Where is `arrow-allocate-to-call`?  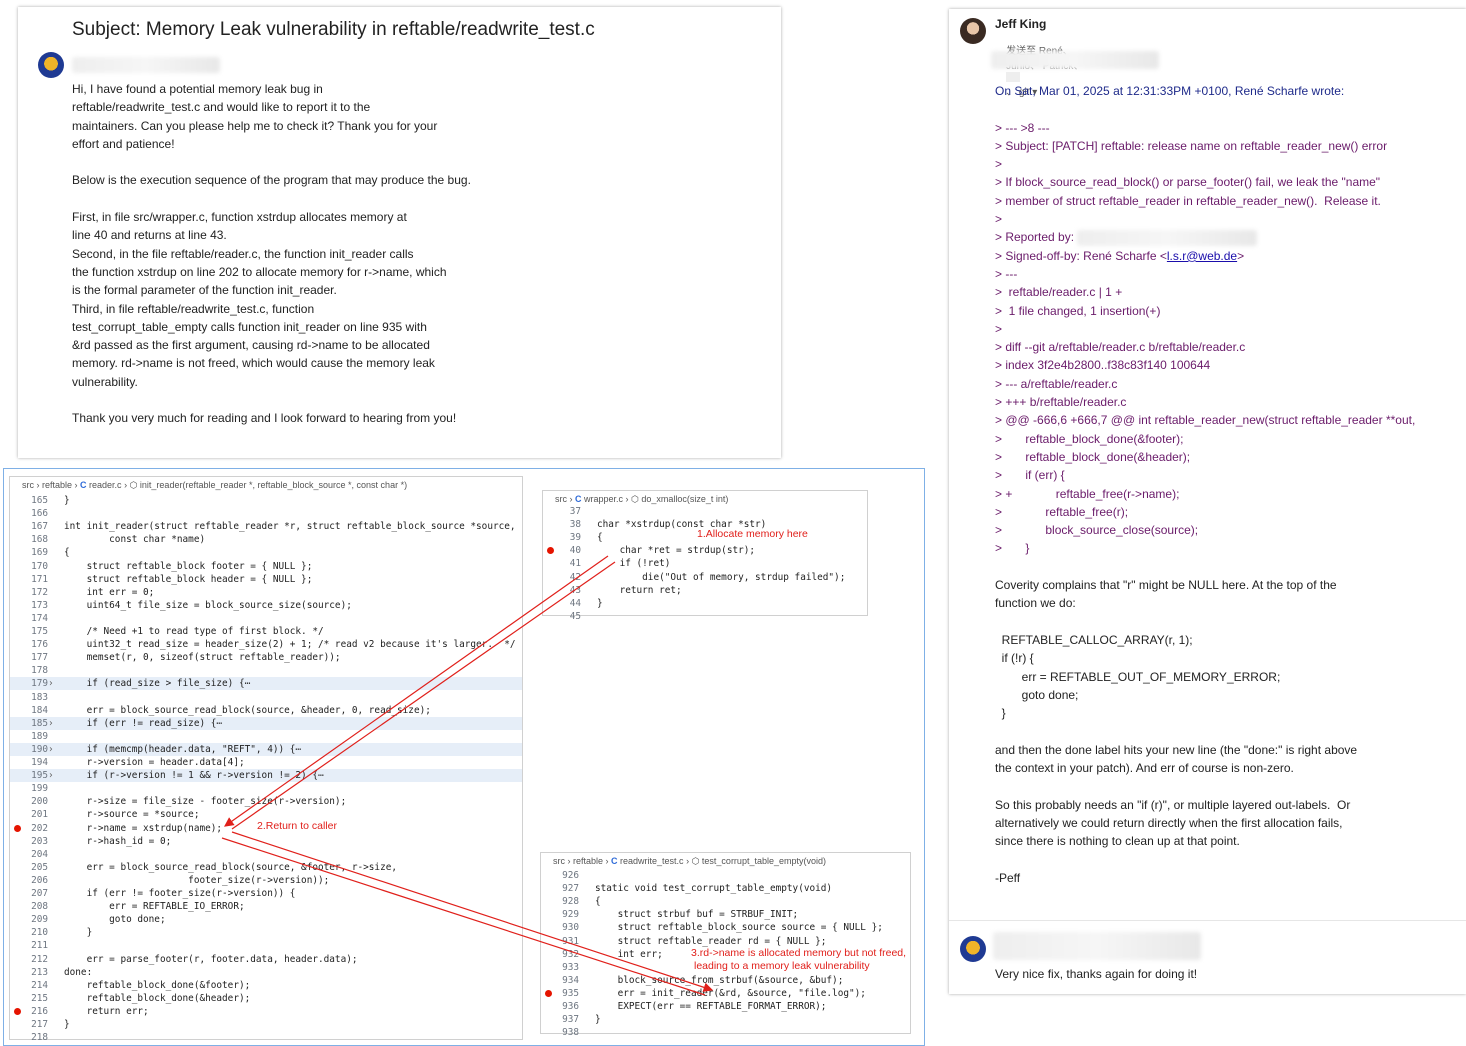
arrow-allocate-to-call is located at coordinates (416, 691).